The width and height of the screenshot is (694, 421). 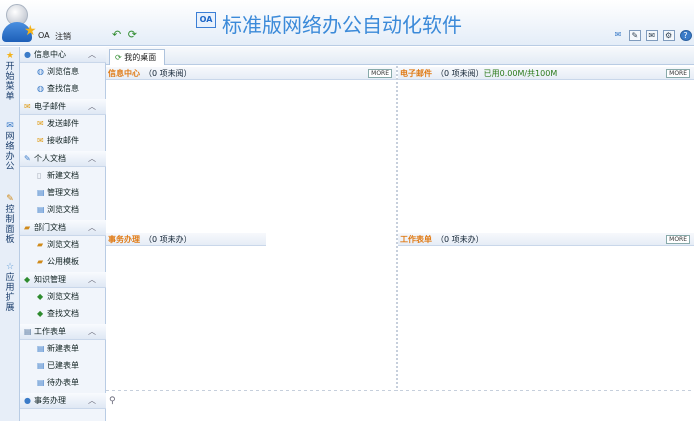 What do you see at coordinates (634, 35) in the screenshot?
I see `edit-icon: ✎` at bounding box center [634, 35].